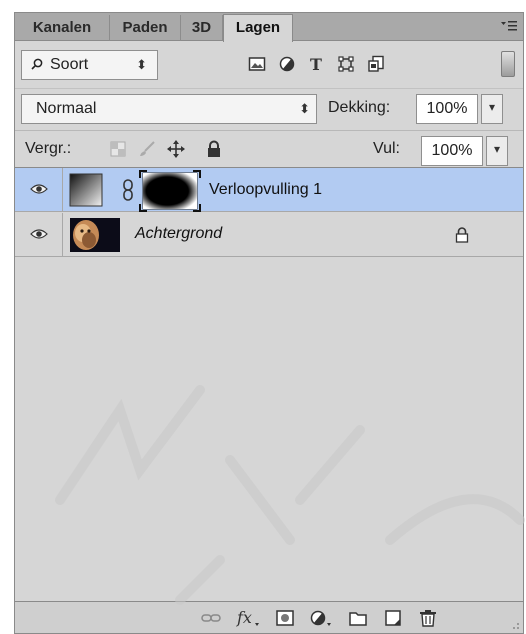 The height and width of the screenshot is (634, 526). What do you see at coordinates (211, 618) in the screenshot?
I see `link-layers-icon` at bounding box center [211, 618].